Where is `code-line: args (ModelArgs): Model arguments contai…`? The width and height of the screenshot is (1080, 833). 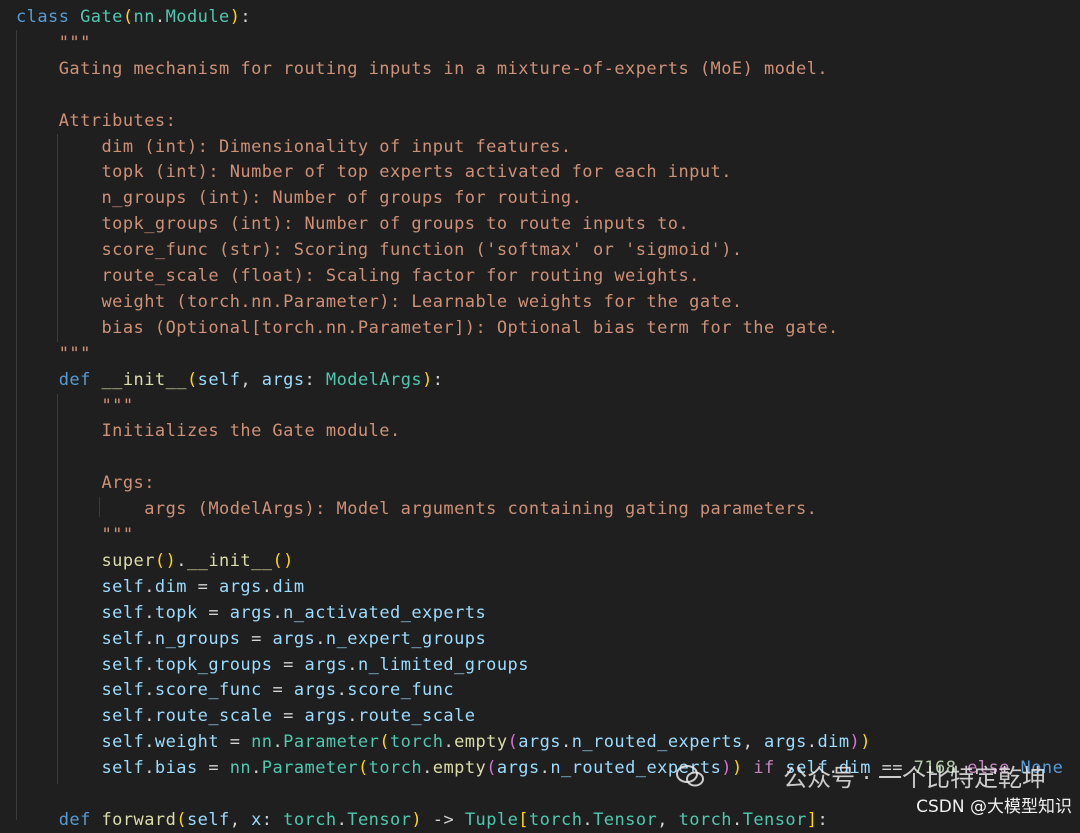
code-line: args (ModelArgs): Model arguments contai… is located at coordinates (416, 509).